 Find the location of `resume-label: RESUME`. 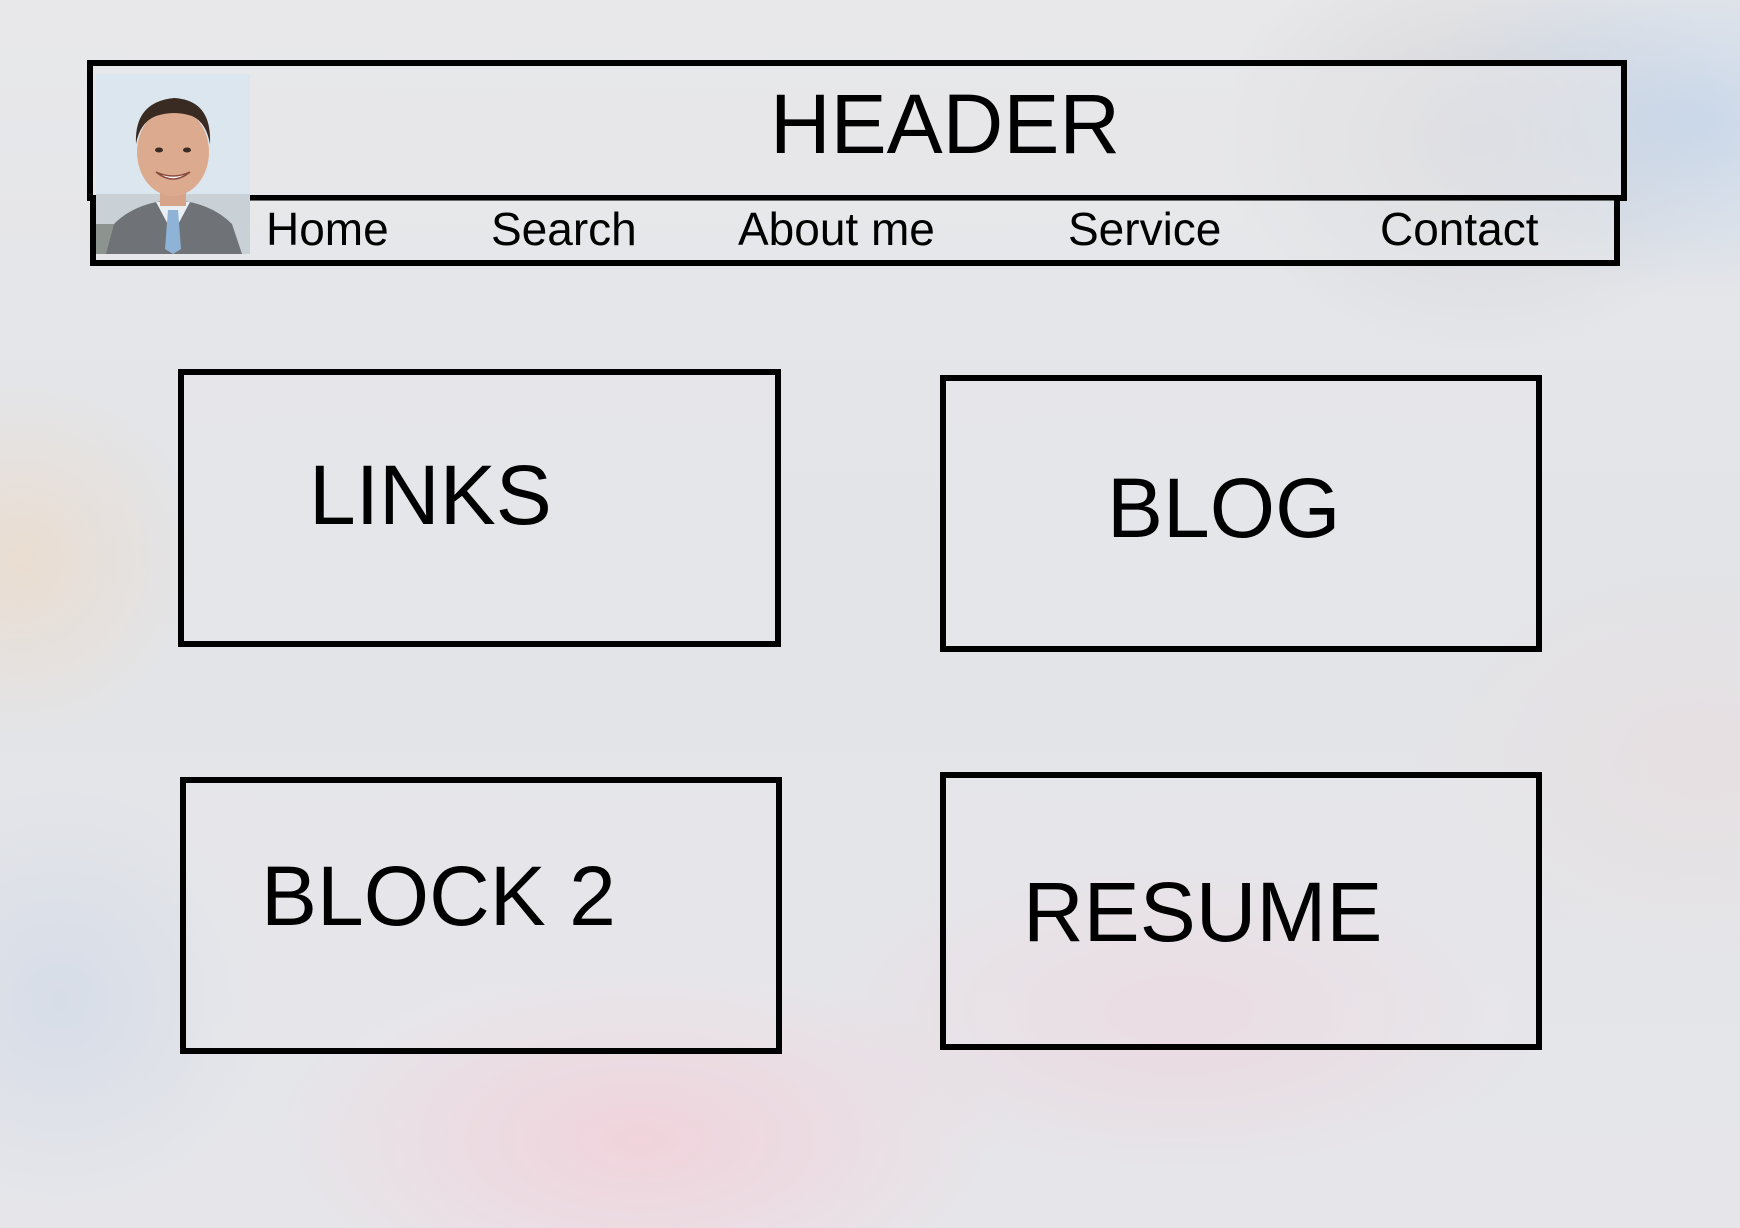

resume-label: RESUME is located at coordinates (1203, 912).